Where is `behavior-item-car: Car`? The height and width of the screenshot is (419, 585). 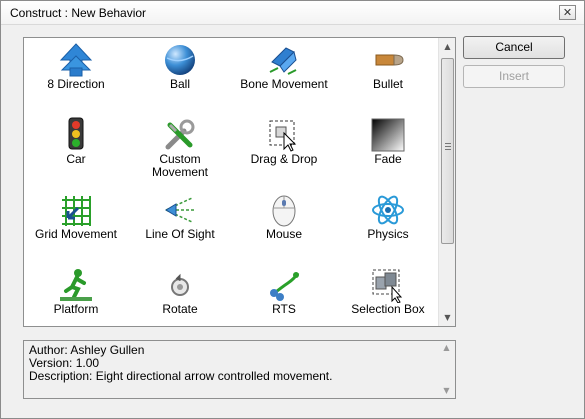 behavior-item-car: Car is located at coordinates (76, 148).